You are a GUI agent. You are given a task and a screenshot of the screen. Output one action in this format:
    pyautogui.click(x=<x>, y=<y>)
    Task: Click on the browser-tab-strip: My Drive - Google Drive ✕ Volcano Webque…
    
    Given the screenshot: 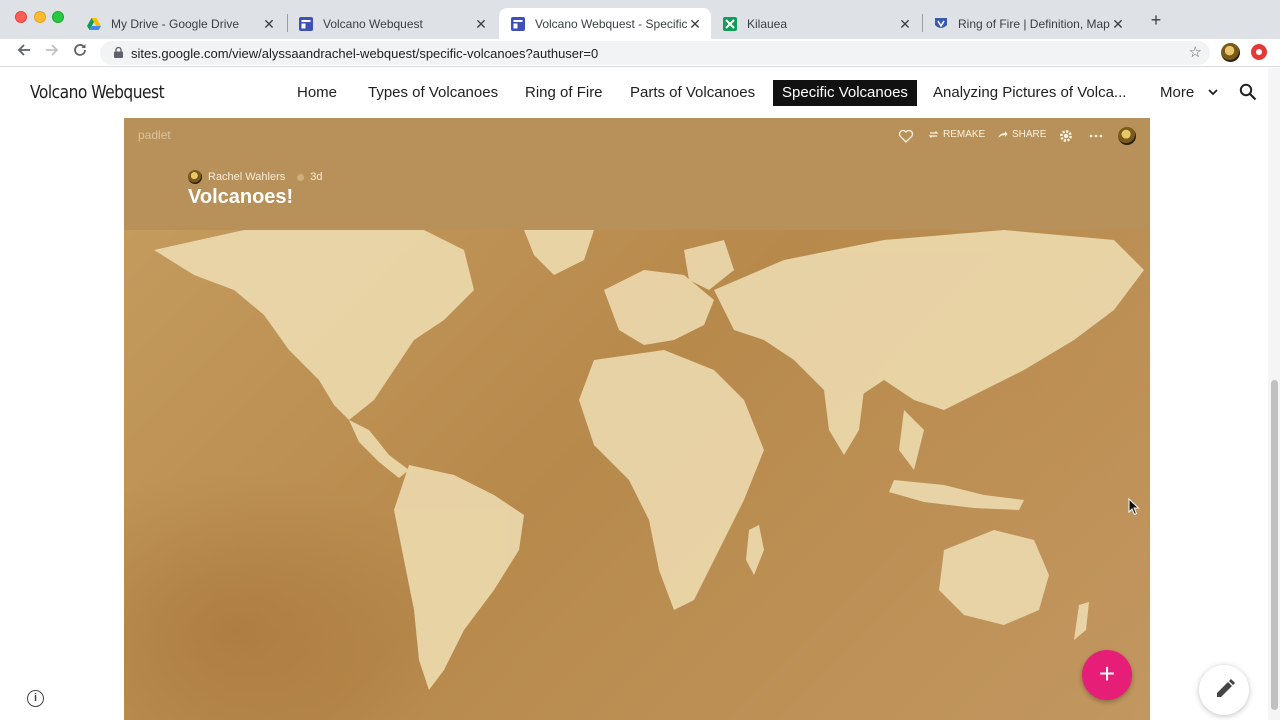 What is the action you would take?
    pyautogui.click(x=640, y=19)
    